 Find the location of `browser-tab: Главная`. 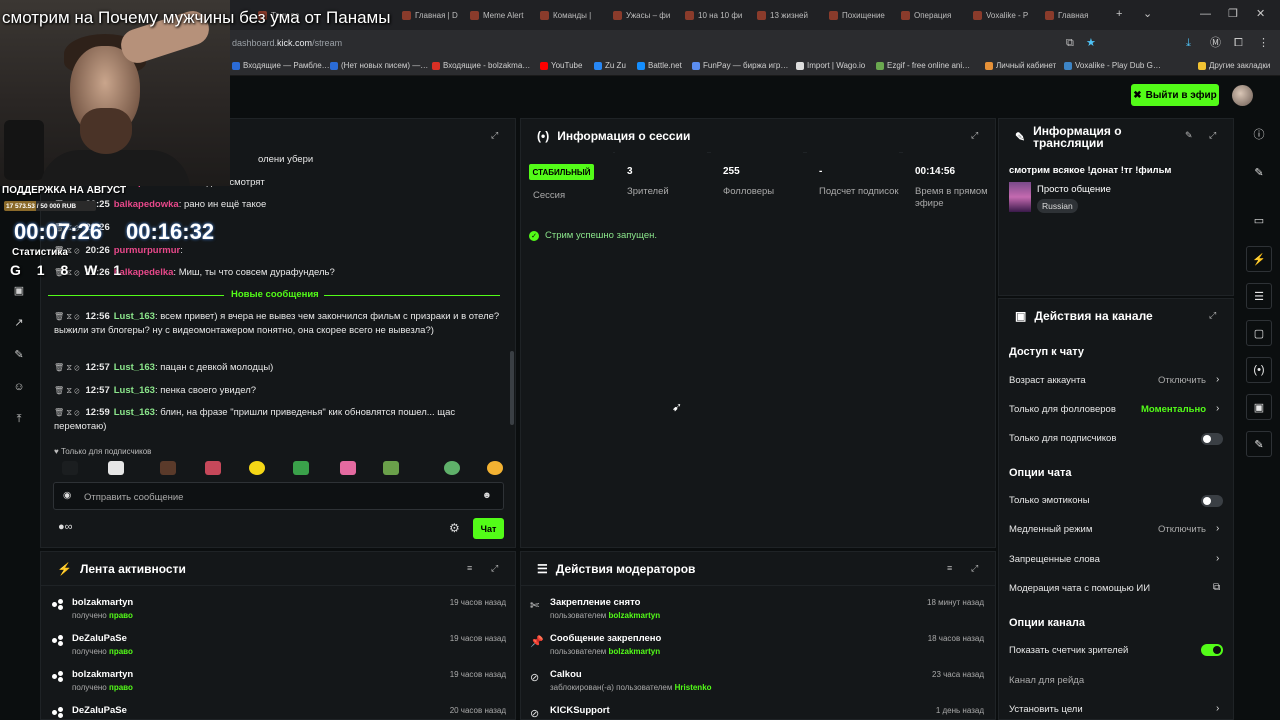

browser-tab: Главная is located at coordinates (1078, 15).